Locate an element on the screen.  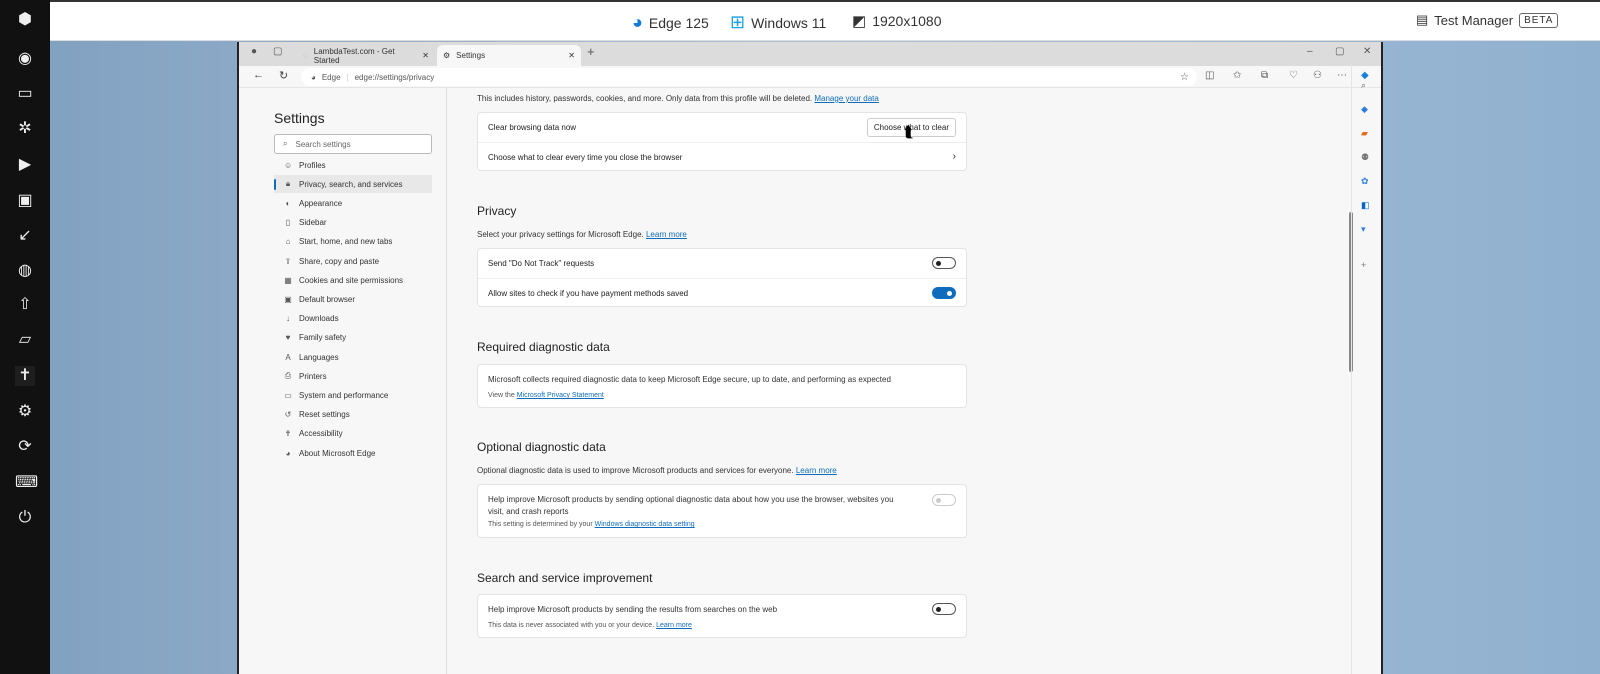
dnt-label: Send "Do Not Track" requests is located at coordinates (541, 263).